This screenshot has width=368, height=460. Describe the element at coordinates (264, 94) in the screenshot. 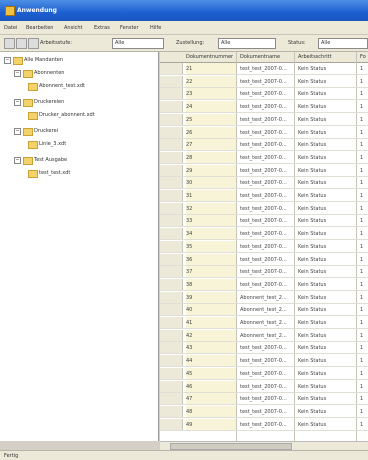

I see `table-row: 23 test_test_2007-0... Kein Status 1` at that location.